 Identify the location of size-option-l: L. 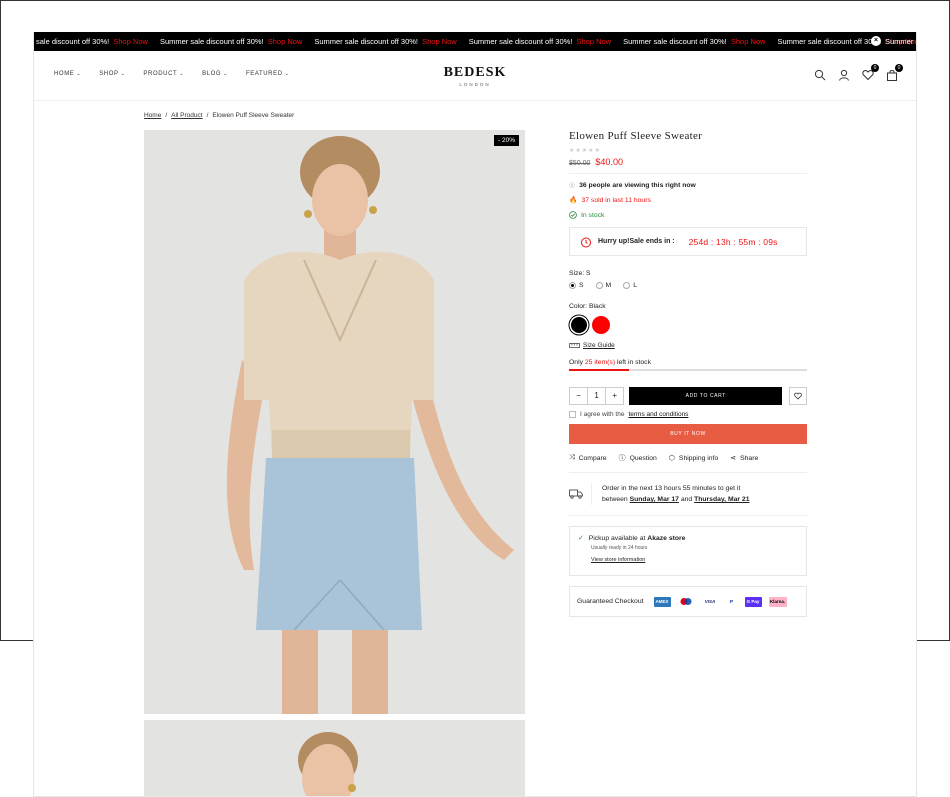
(630, 285).